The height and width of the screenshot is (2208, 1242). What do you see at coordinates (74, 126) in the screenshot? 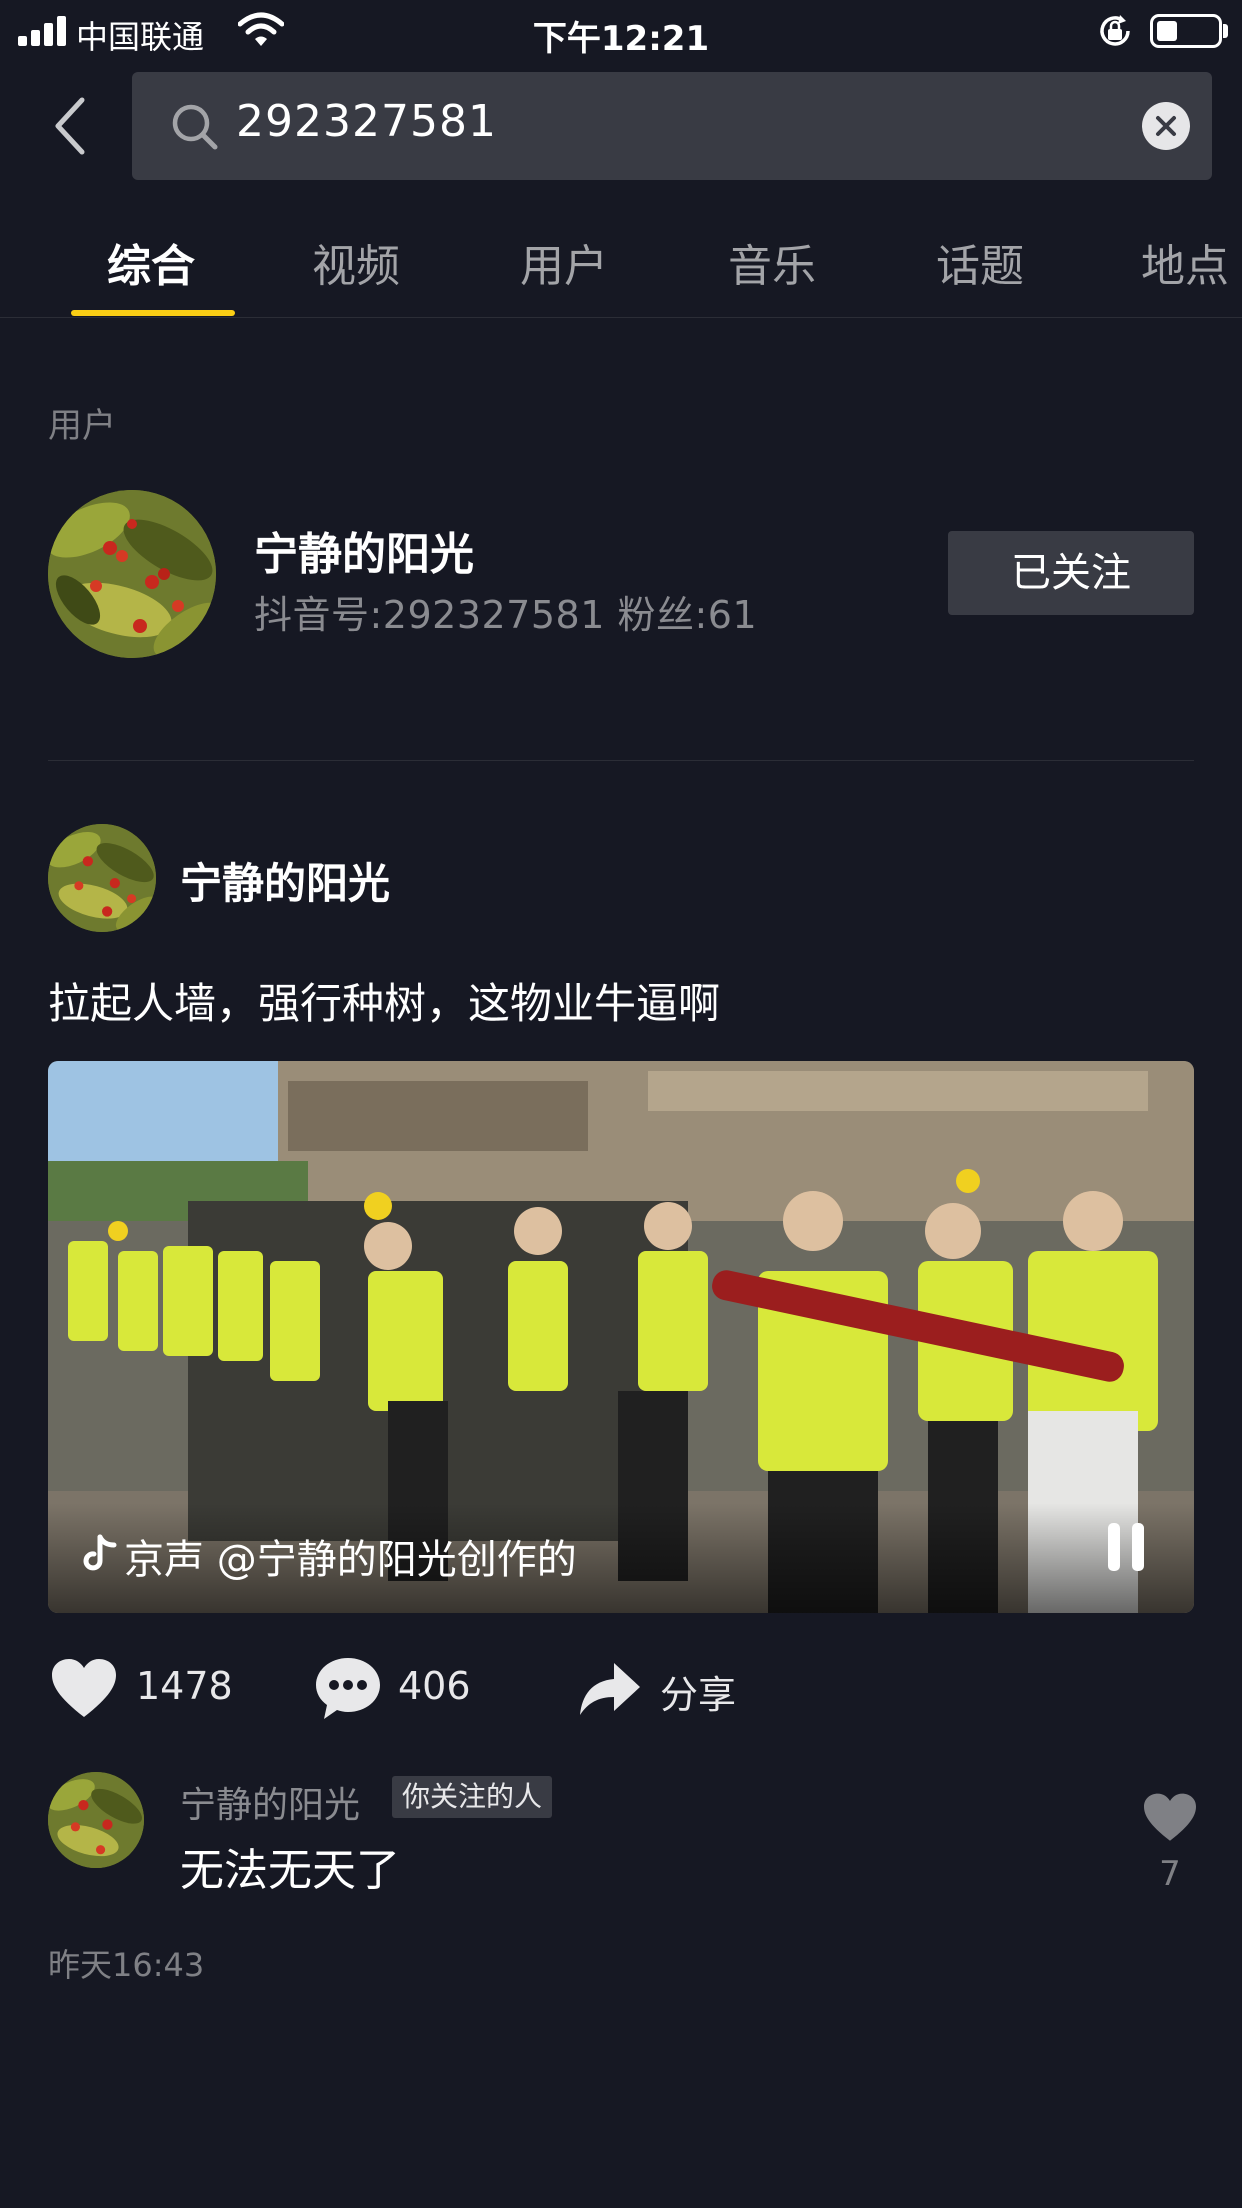
I see `back-button` at bounding box center [74, 126].